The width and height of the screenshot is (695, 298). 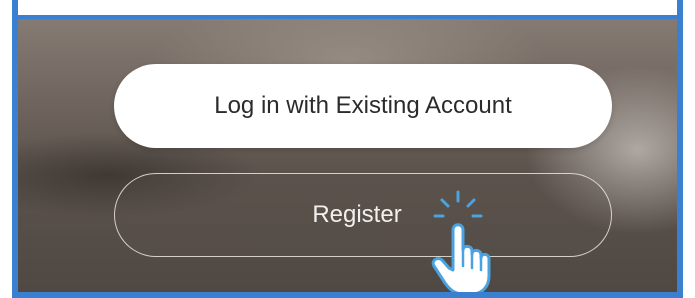 I want to click on top-strip, so click(x=347, y=9).